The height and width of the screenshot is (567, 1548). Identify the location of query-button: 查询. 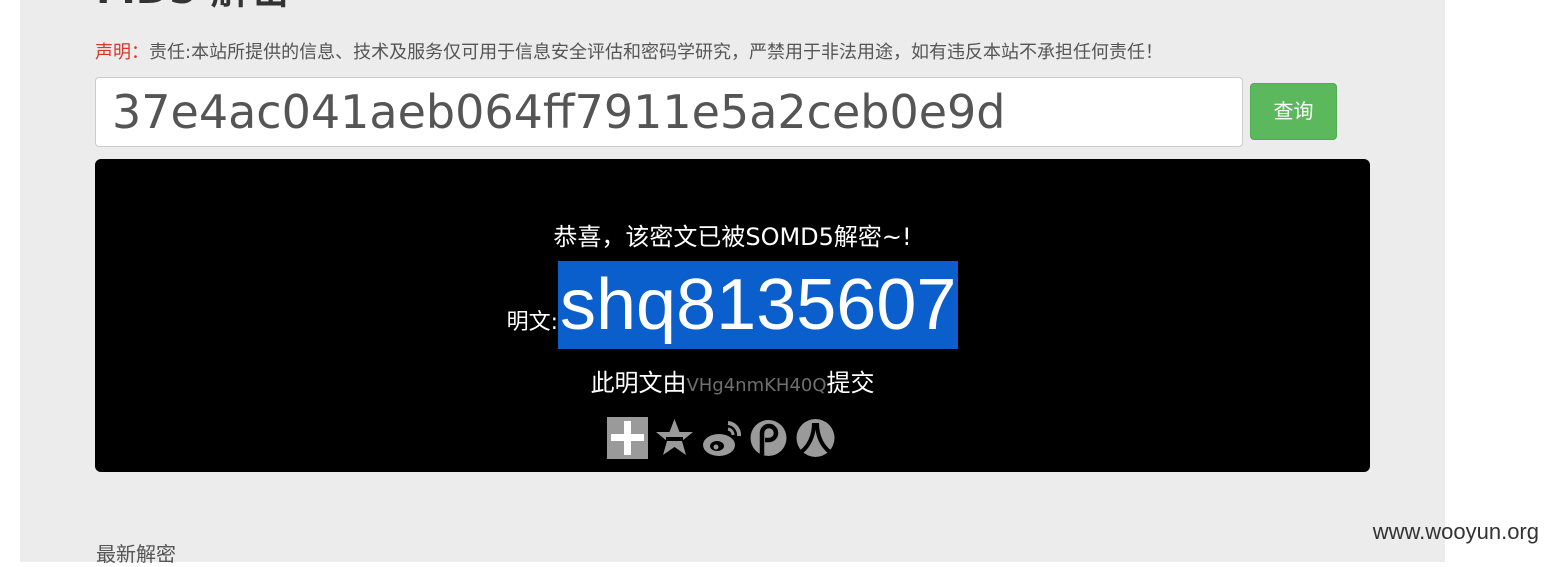
(1293, 111).